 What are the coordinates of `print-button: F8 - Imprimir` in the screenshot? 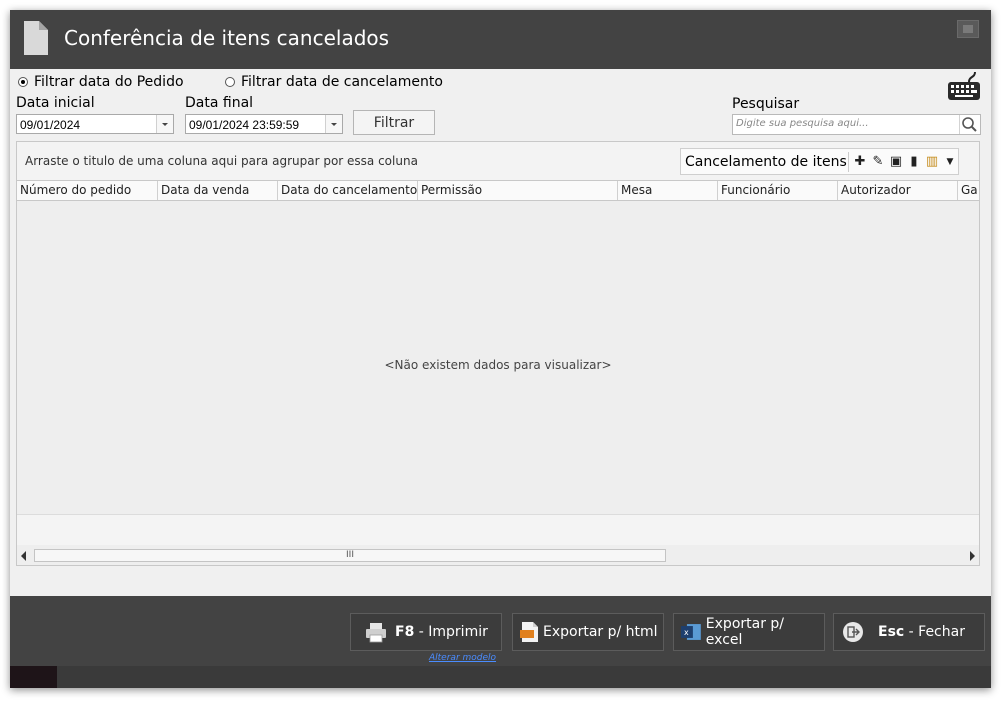 It's located at (426, 632).